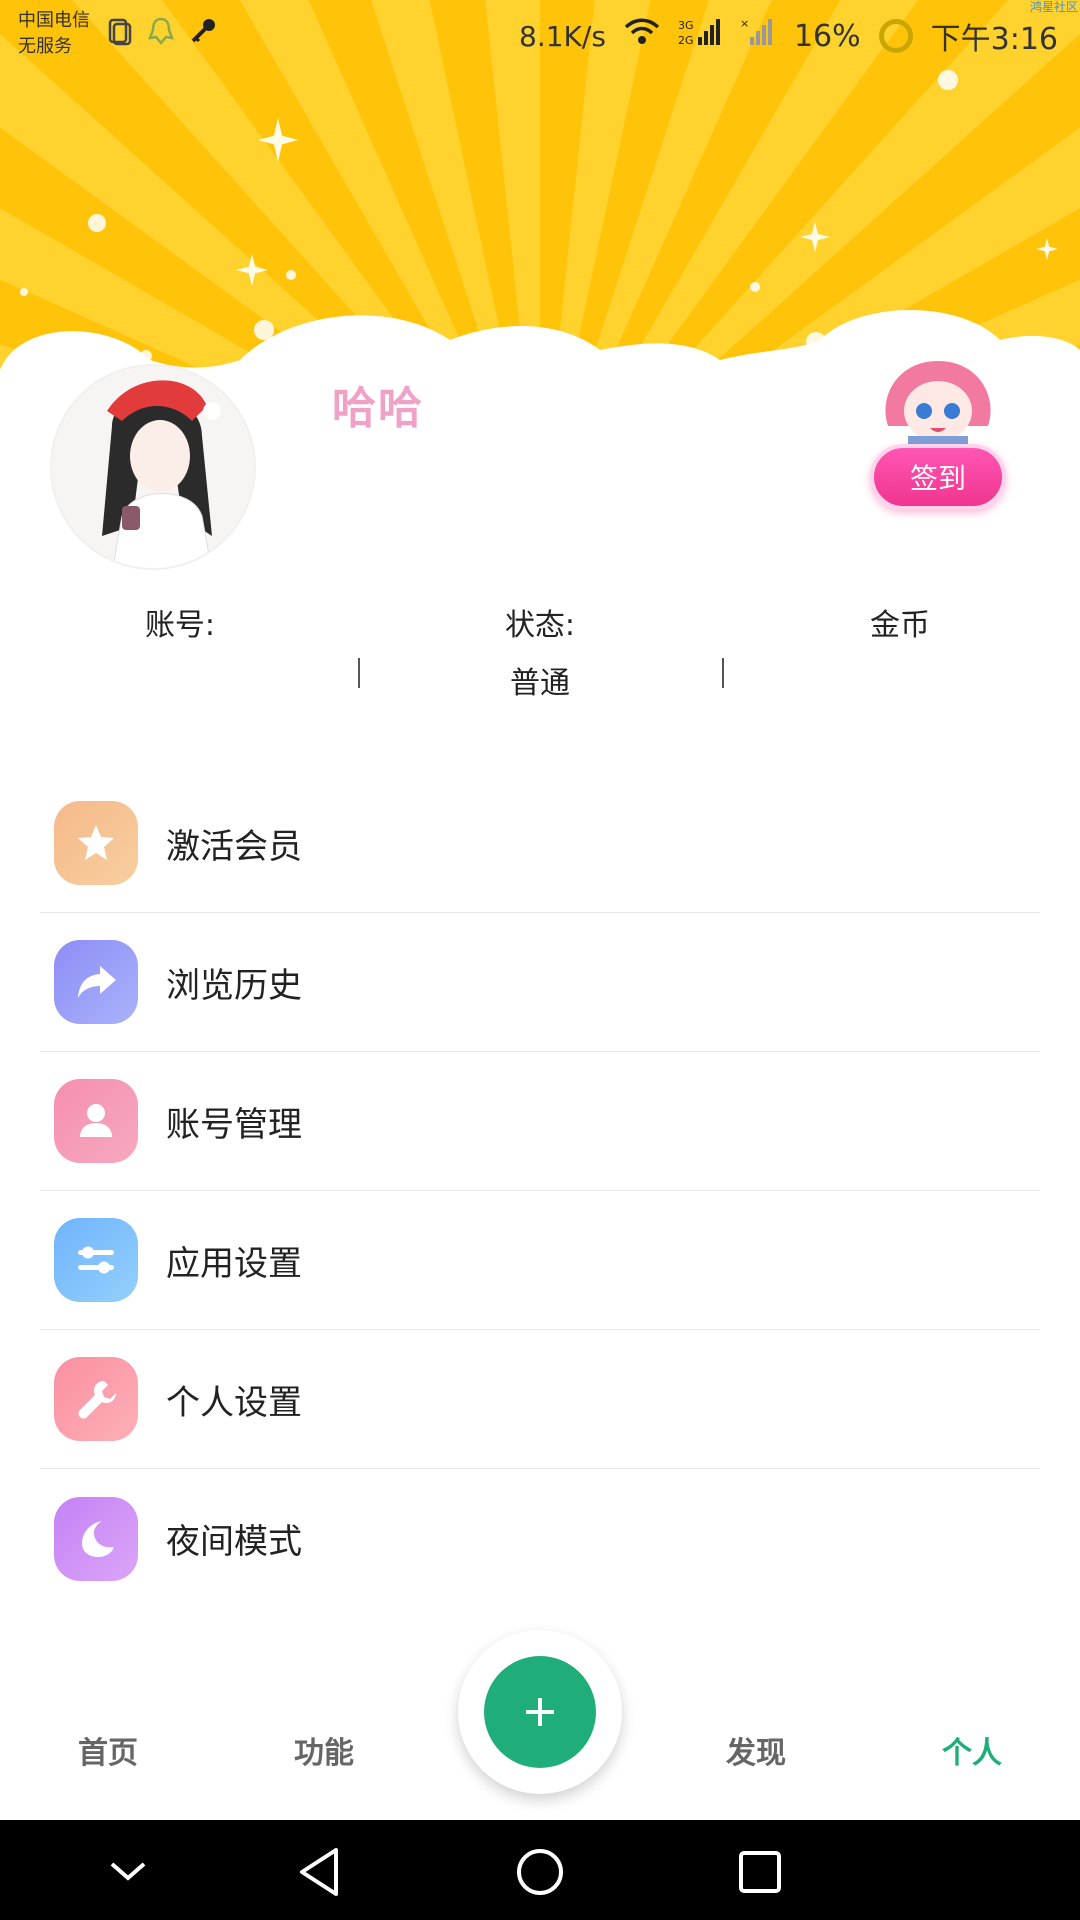 Image resolution: width=1080 pixels, height=1920 pixels. Describe the element at coordinates (234, 1263) in the screenshot. I see `menu-item-label: 应用设置` at that location.